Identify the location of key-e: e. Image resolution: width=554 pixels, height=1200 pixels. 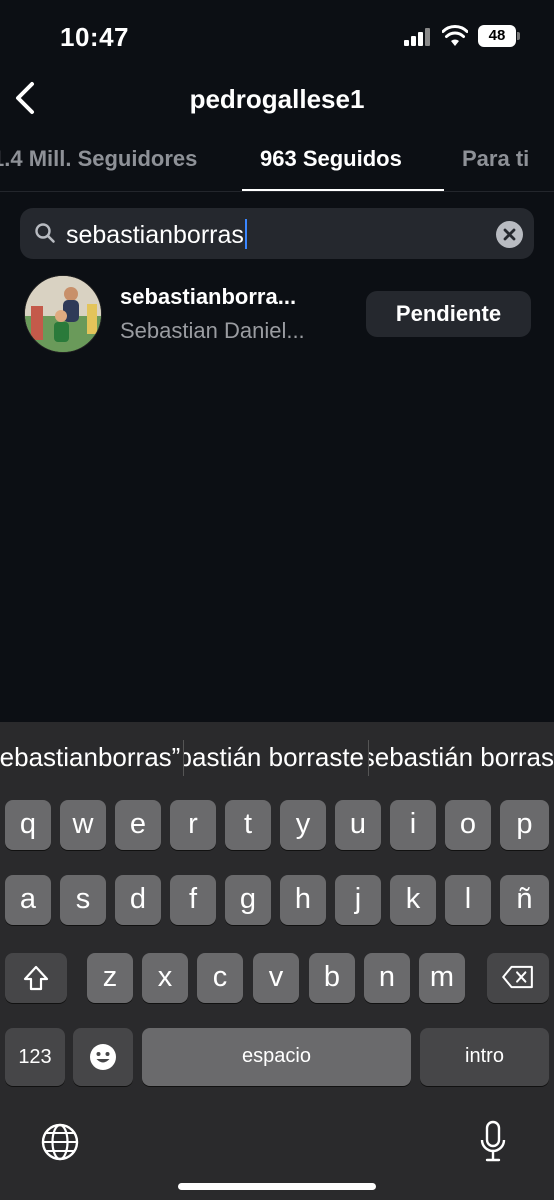
(138, 825).